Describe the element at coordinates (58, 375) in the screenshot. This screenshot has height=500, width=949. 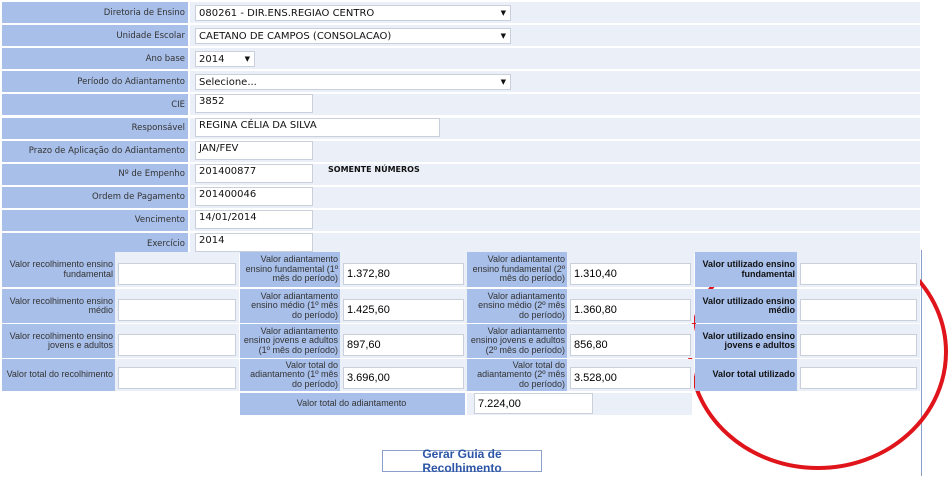
I see `value-label: Valor total do recolhimento` at that location.